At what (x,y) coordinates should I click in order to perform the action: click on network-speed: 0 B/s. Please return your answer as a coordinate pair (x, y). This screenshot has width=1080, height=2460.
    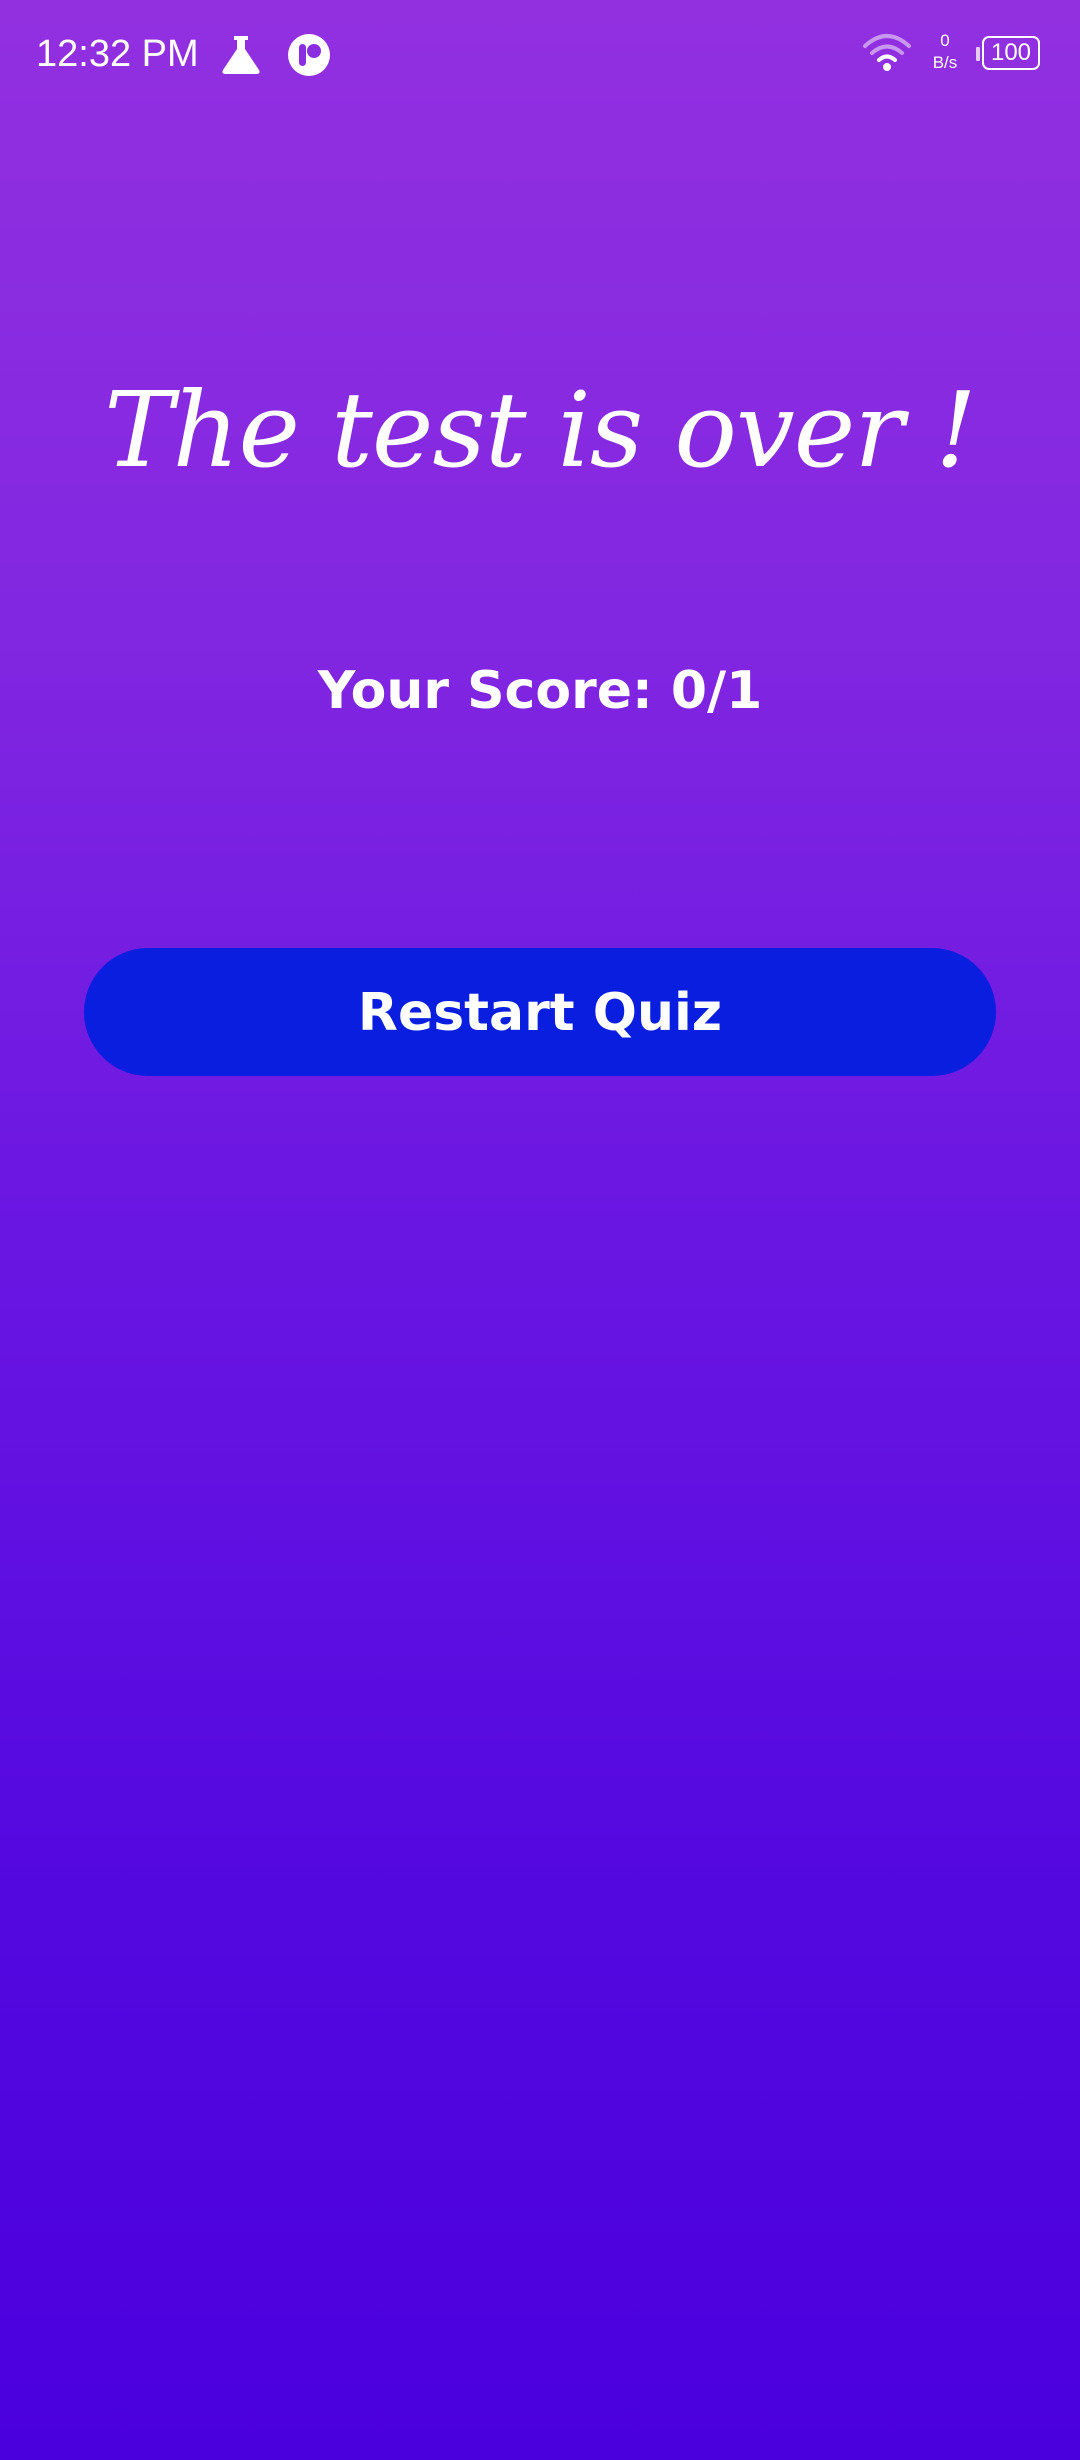
    Looking at the image, I should click on (945, 52).